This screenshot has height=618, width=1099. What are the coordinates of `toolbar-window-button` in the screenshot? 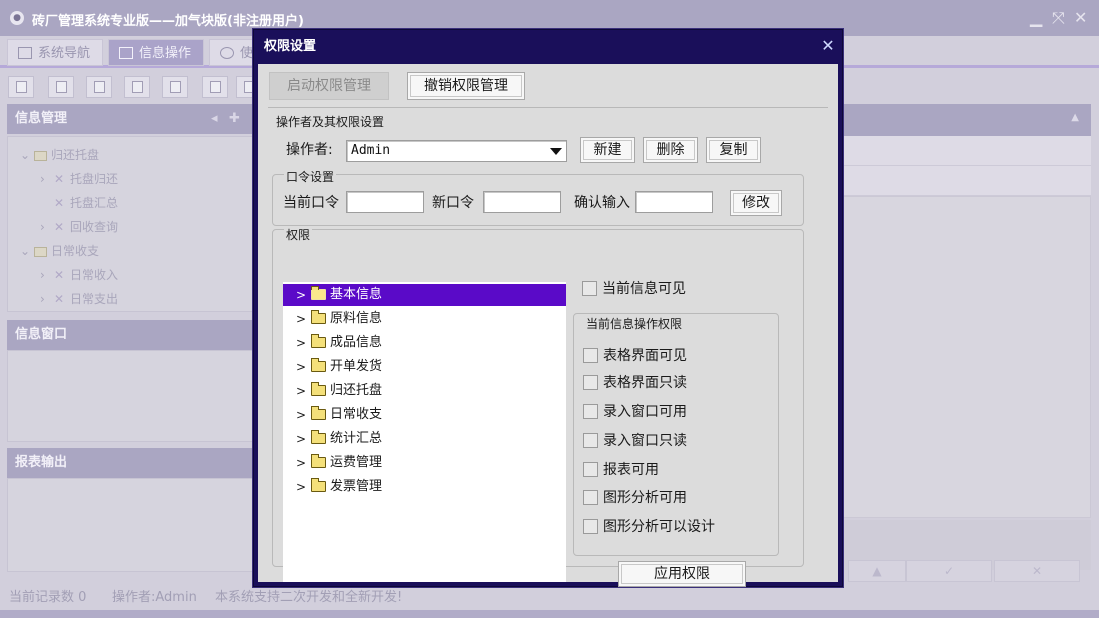 It's located at (175, 87).